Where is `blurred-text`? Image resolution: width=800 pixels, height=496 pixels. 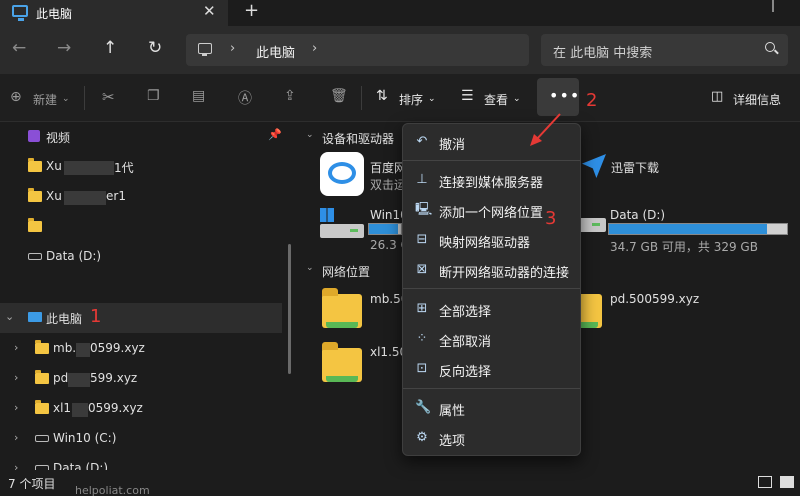 blurred-text is located at coordinates (85, 198).